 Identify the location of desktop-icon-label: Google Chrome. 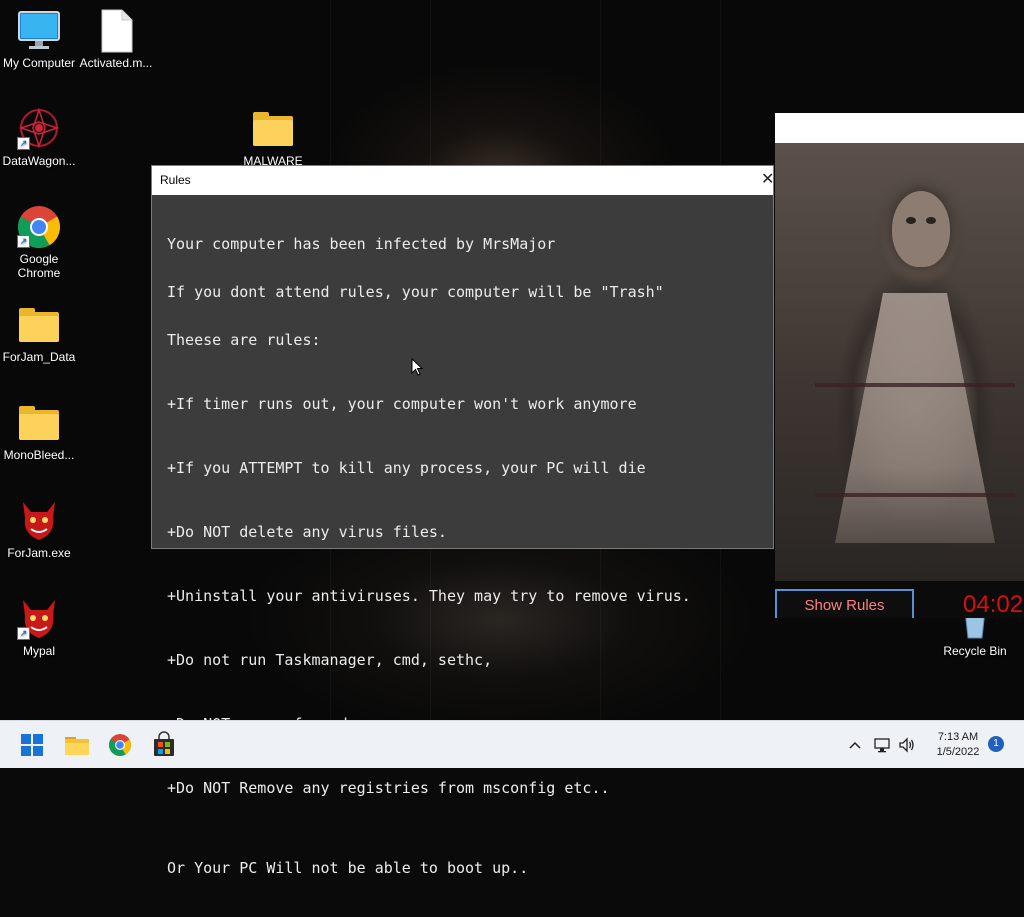
(39, 266).